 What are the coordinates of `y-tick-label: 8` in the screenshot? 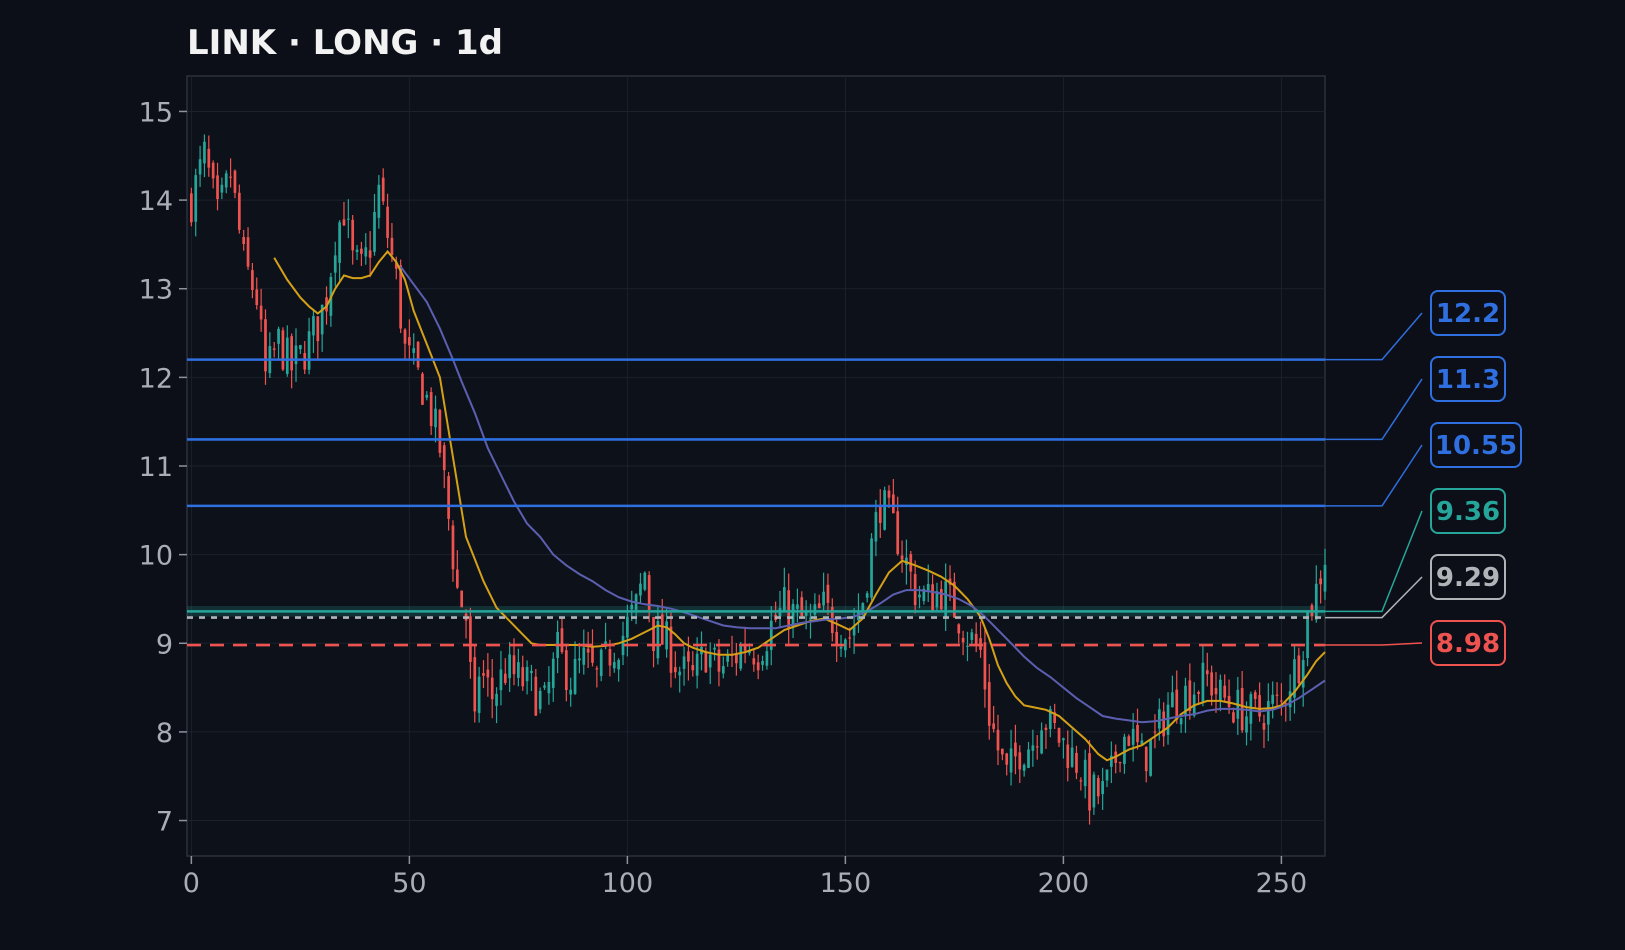 It's located at (164, 733).